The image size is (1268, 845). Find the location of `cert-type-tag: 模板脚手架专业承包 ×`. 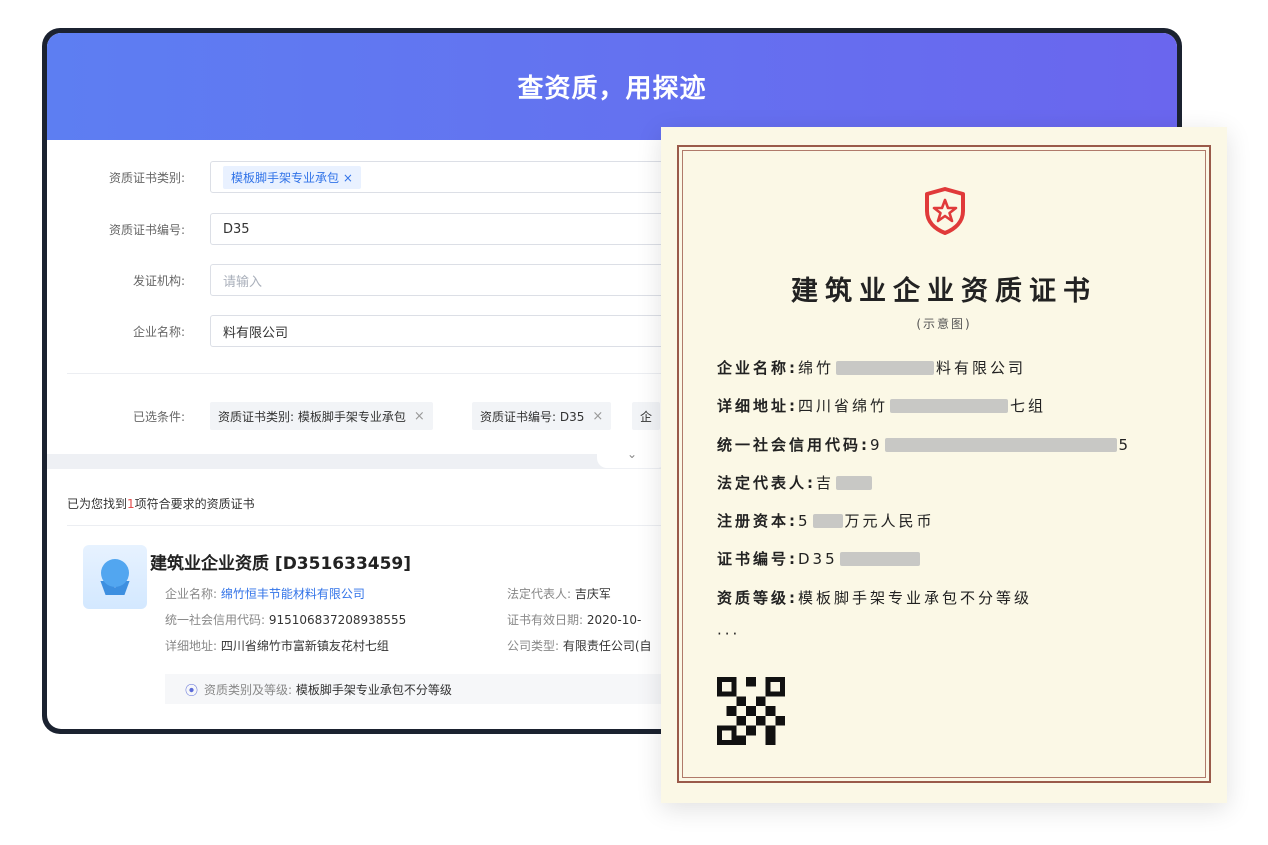

cert-type-tag: 模板脚手架专业承包 × is located at coordinates (292, 177).